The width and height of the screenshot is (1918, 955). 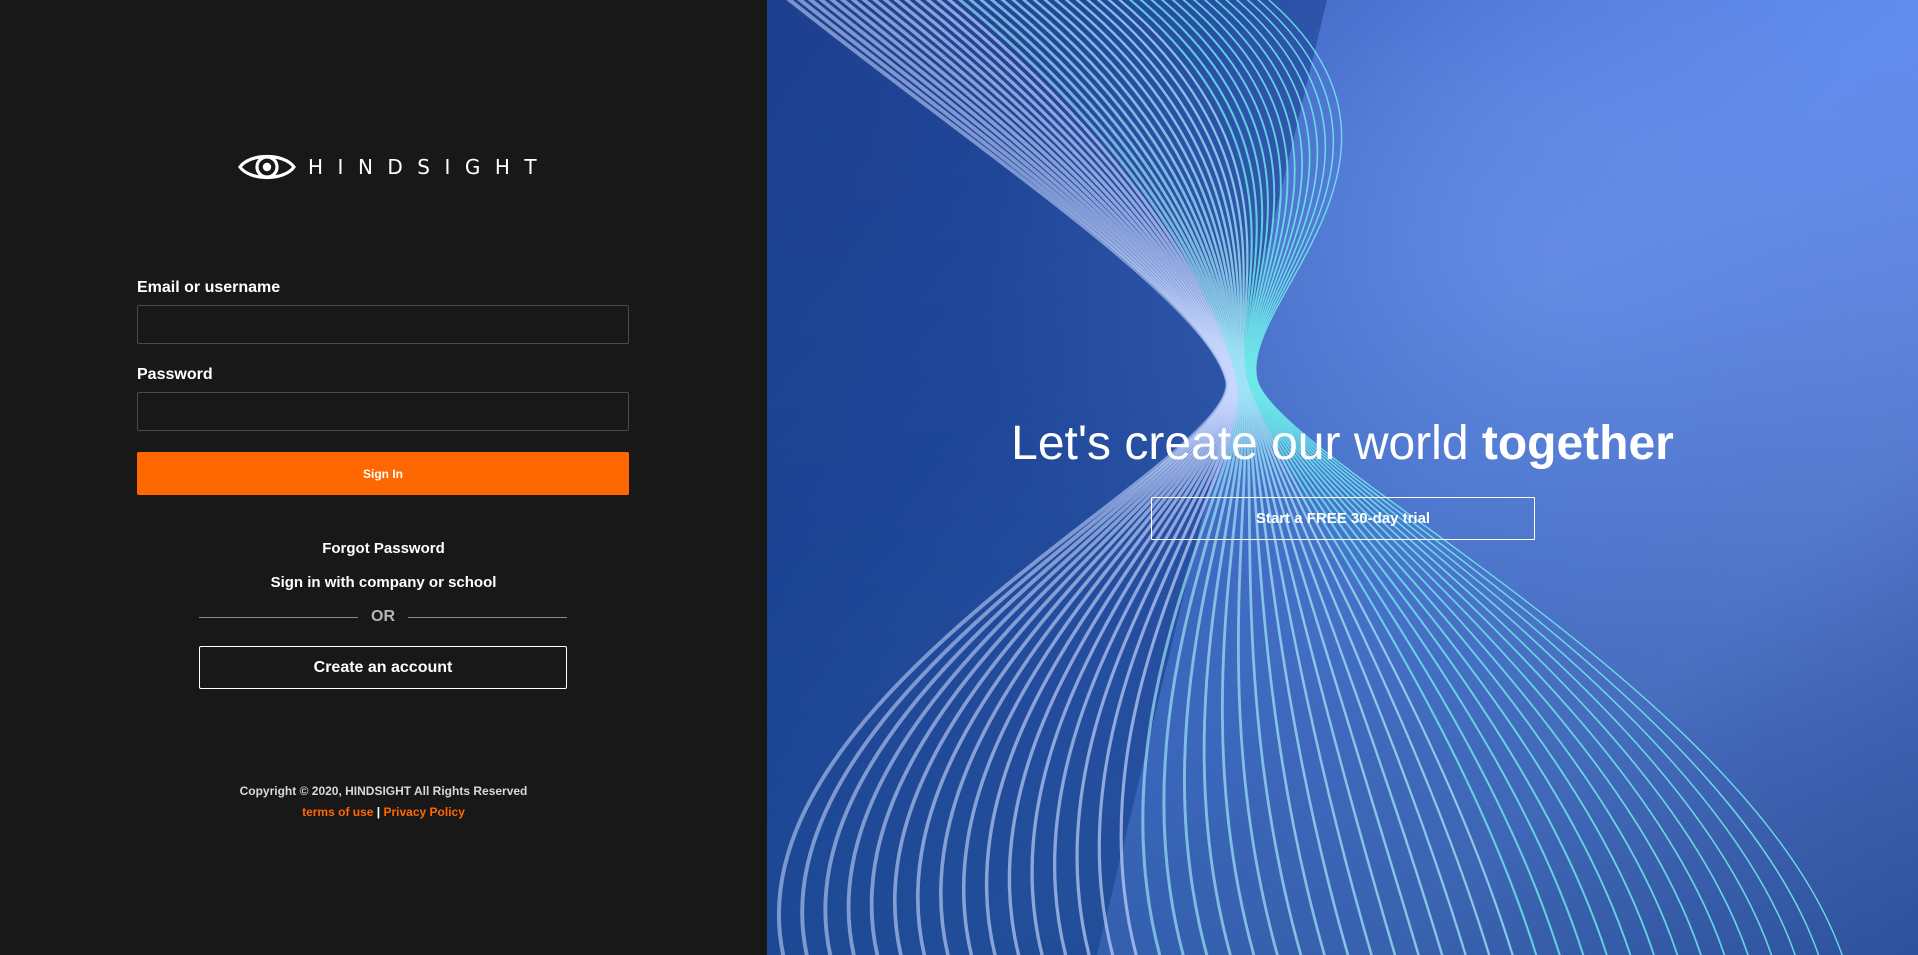 I want to click on footer-links: terms of use | Privacy Policy, so click(x=383, y=812).